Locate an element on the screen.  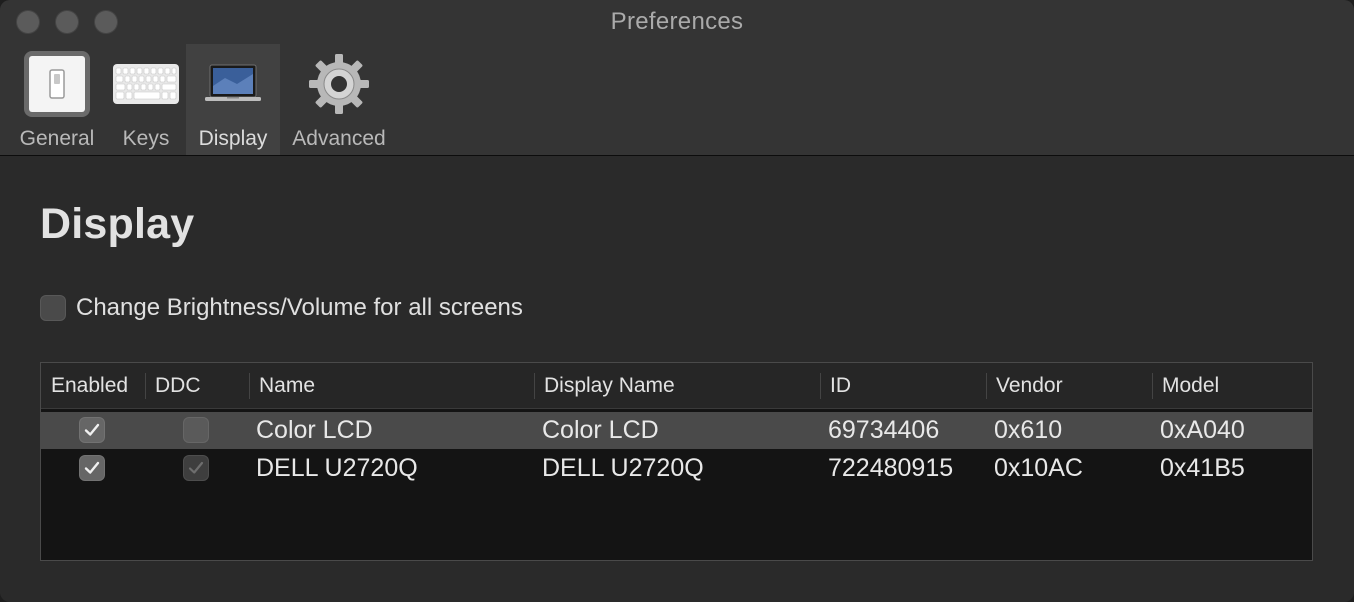
tab-label: Keys is located at coordinates (146, 138).